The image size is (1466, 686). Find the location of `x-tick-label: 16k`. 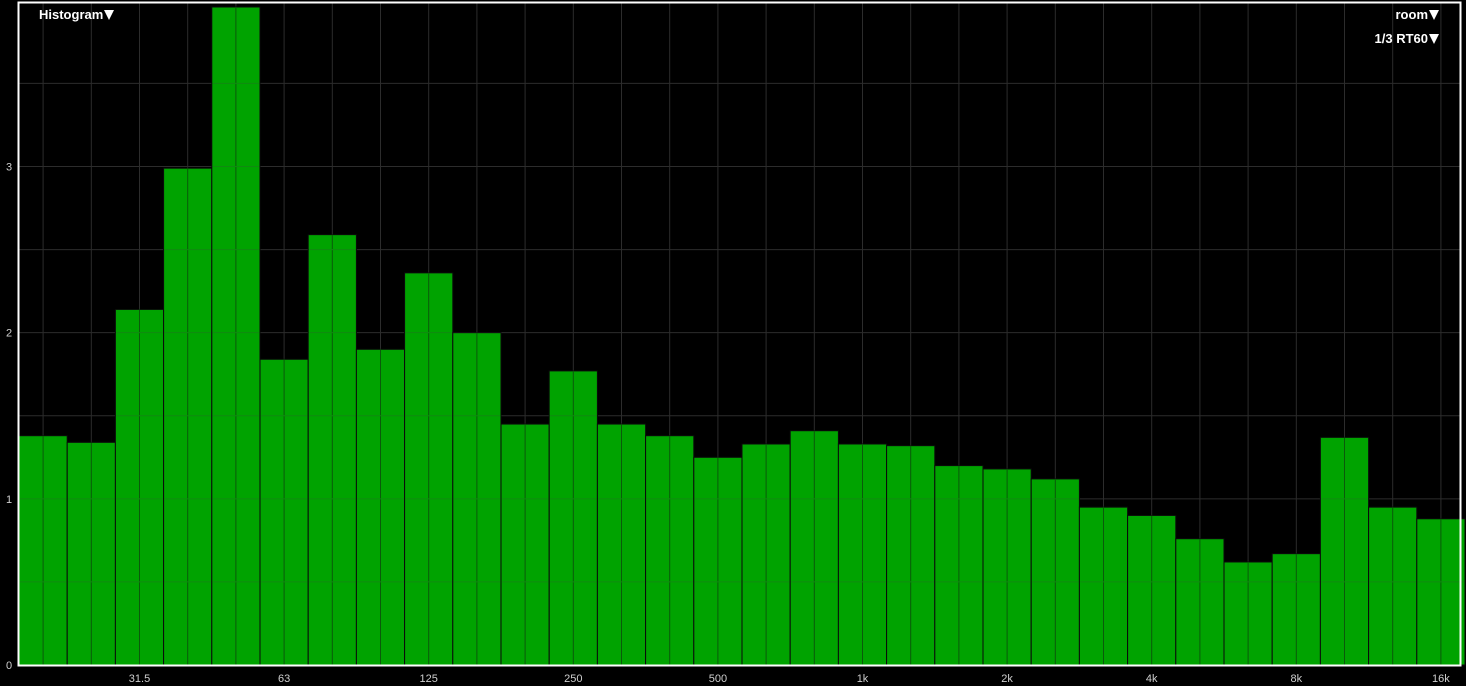

x-tick-label: 16k is located at coordinates (1441, 679).